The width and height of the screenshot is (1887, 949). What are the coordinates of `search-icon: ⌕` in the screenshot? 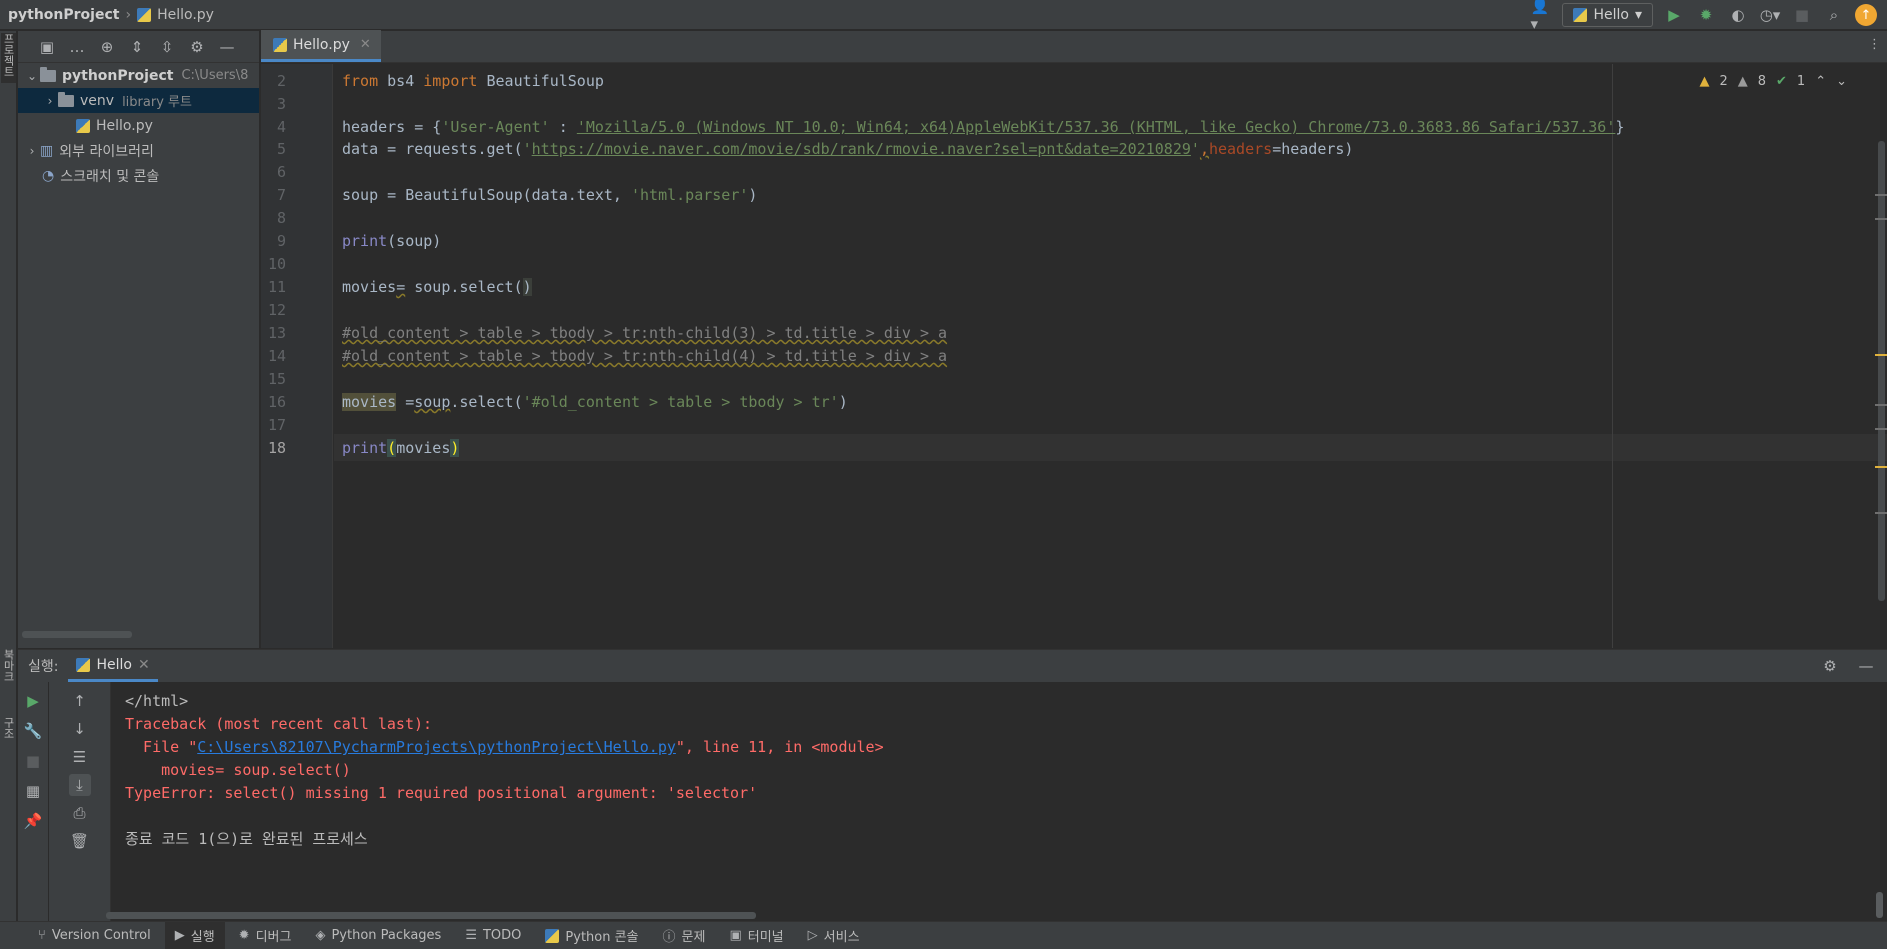 It's located at (1834, 15).